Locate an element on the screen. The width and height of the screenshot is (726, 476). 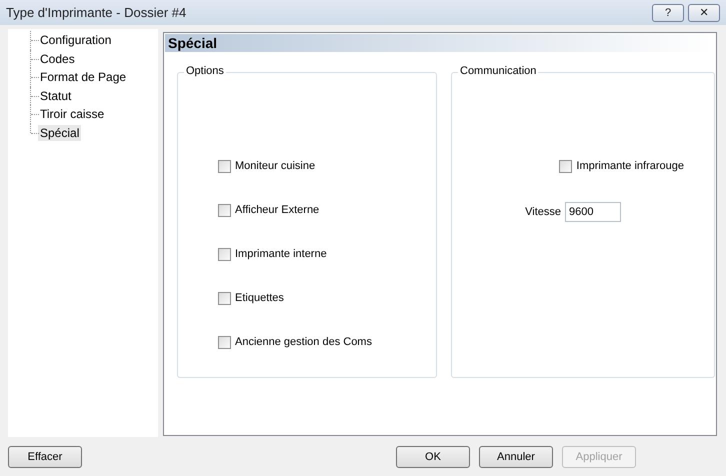
window-title: Type d'Imprimante - Dossier #4 is located at coordinates (96, 12).